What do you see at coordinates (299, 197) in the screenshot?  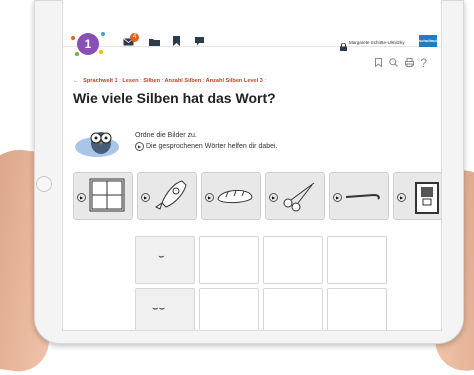 I see `scissors-icon` at bounding box center [299, 197].